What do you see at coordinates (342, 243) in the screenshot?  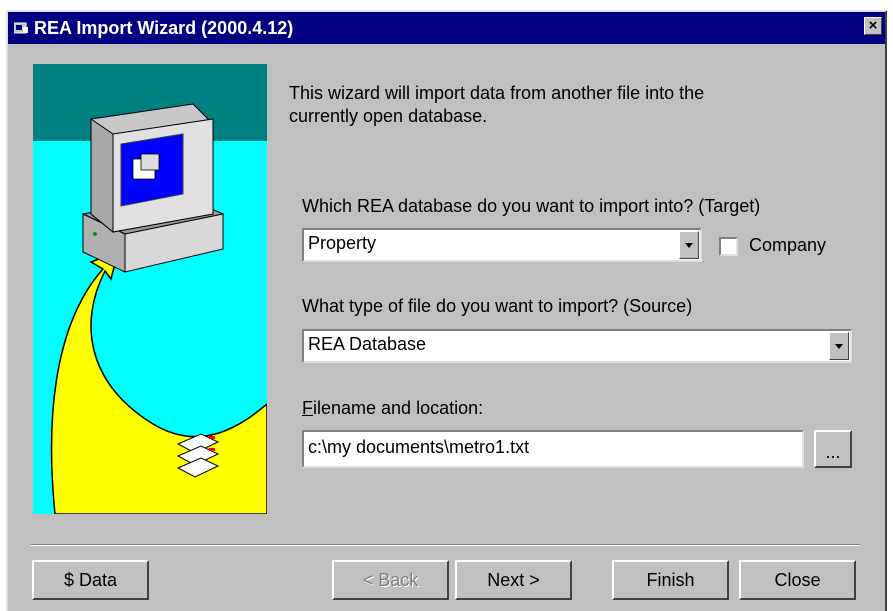 I see `target-selected-value: Property` at bounding box center [342, 243].